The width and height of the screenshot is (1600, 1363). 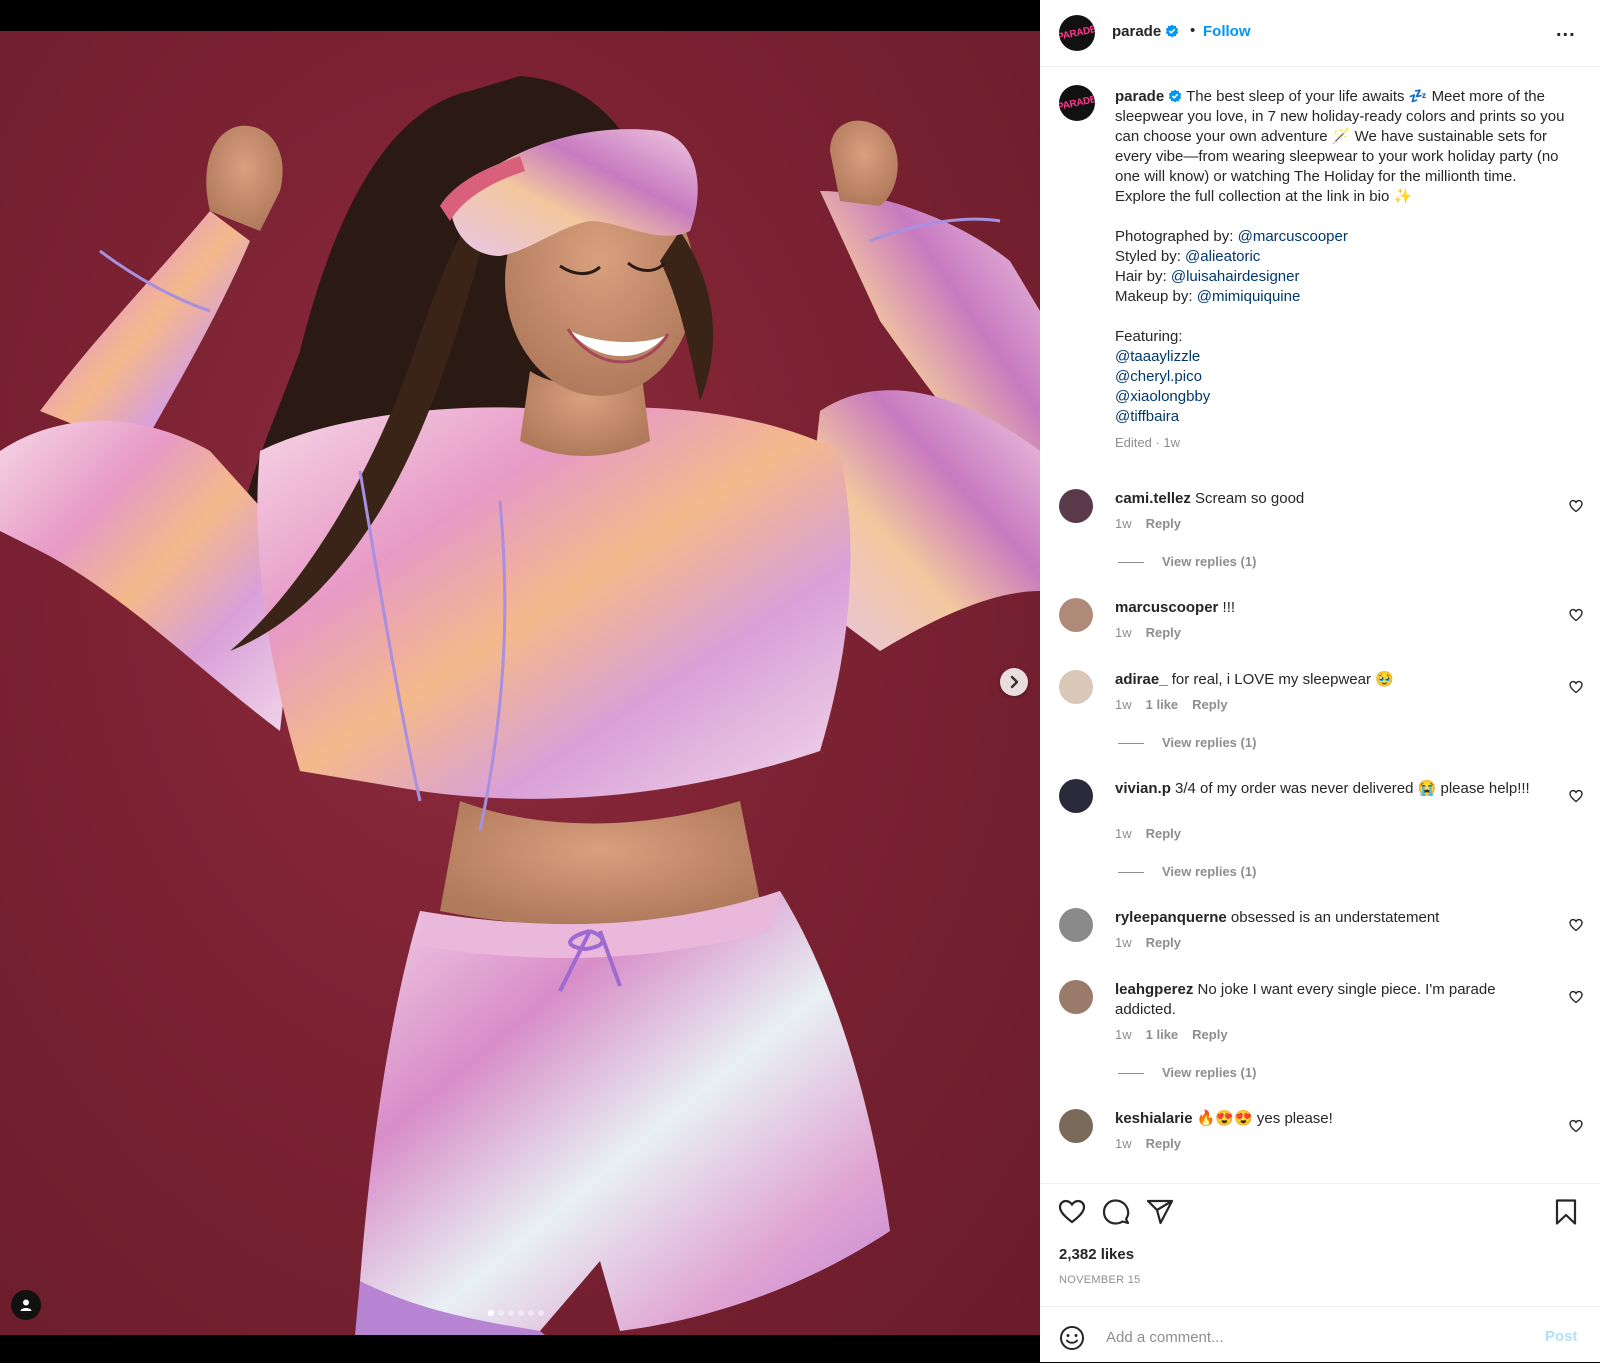 I want to click on action-bar: 2,382 likes NOVEMBER 15, so click(x=1320, y=1234).